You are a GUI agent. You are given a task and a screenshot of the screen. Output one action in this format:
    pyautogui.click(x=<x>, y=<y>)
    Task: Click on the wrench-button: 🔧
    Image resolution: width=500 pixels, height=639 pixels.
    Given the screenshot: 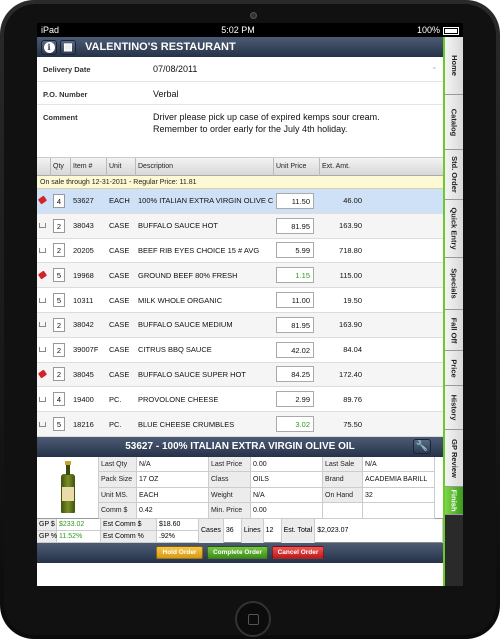 What is the action you would take?
    pyautogui.click(x=422, y=446)
    